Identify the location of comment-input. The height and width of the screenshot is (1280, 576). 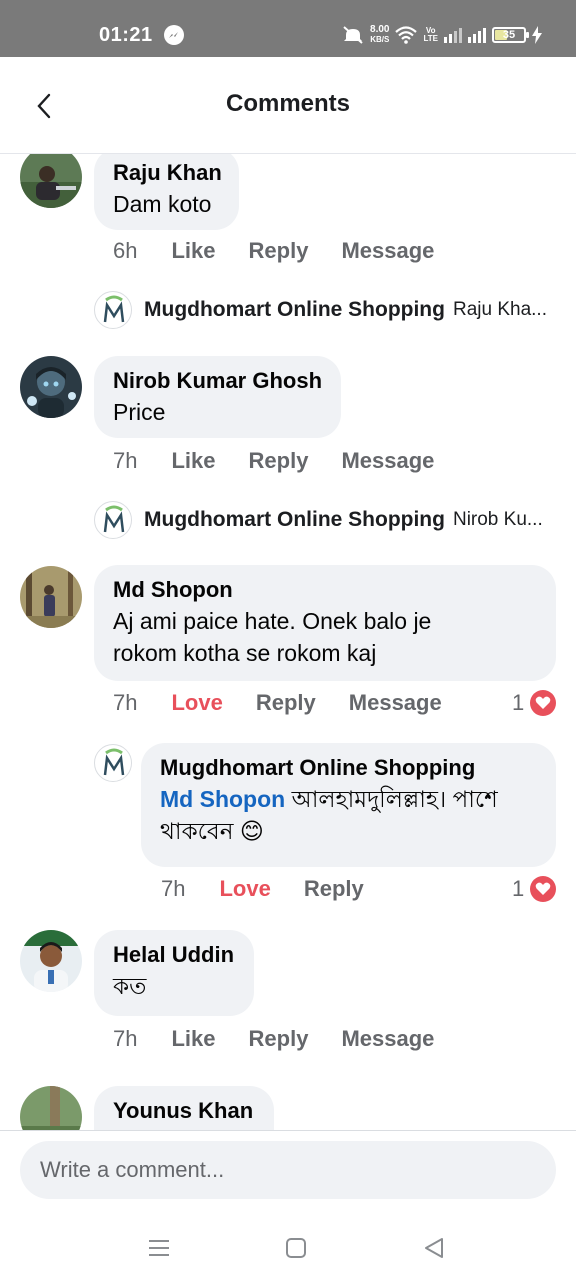
(288, 1170).